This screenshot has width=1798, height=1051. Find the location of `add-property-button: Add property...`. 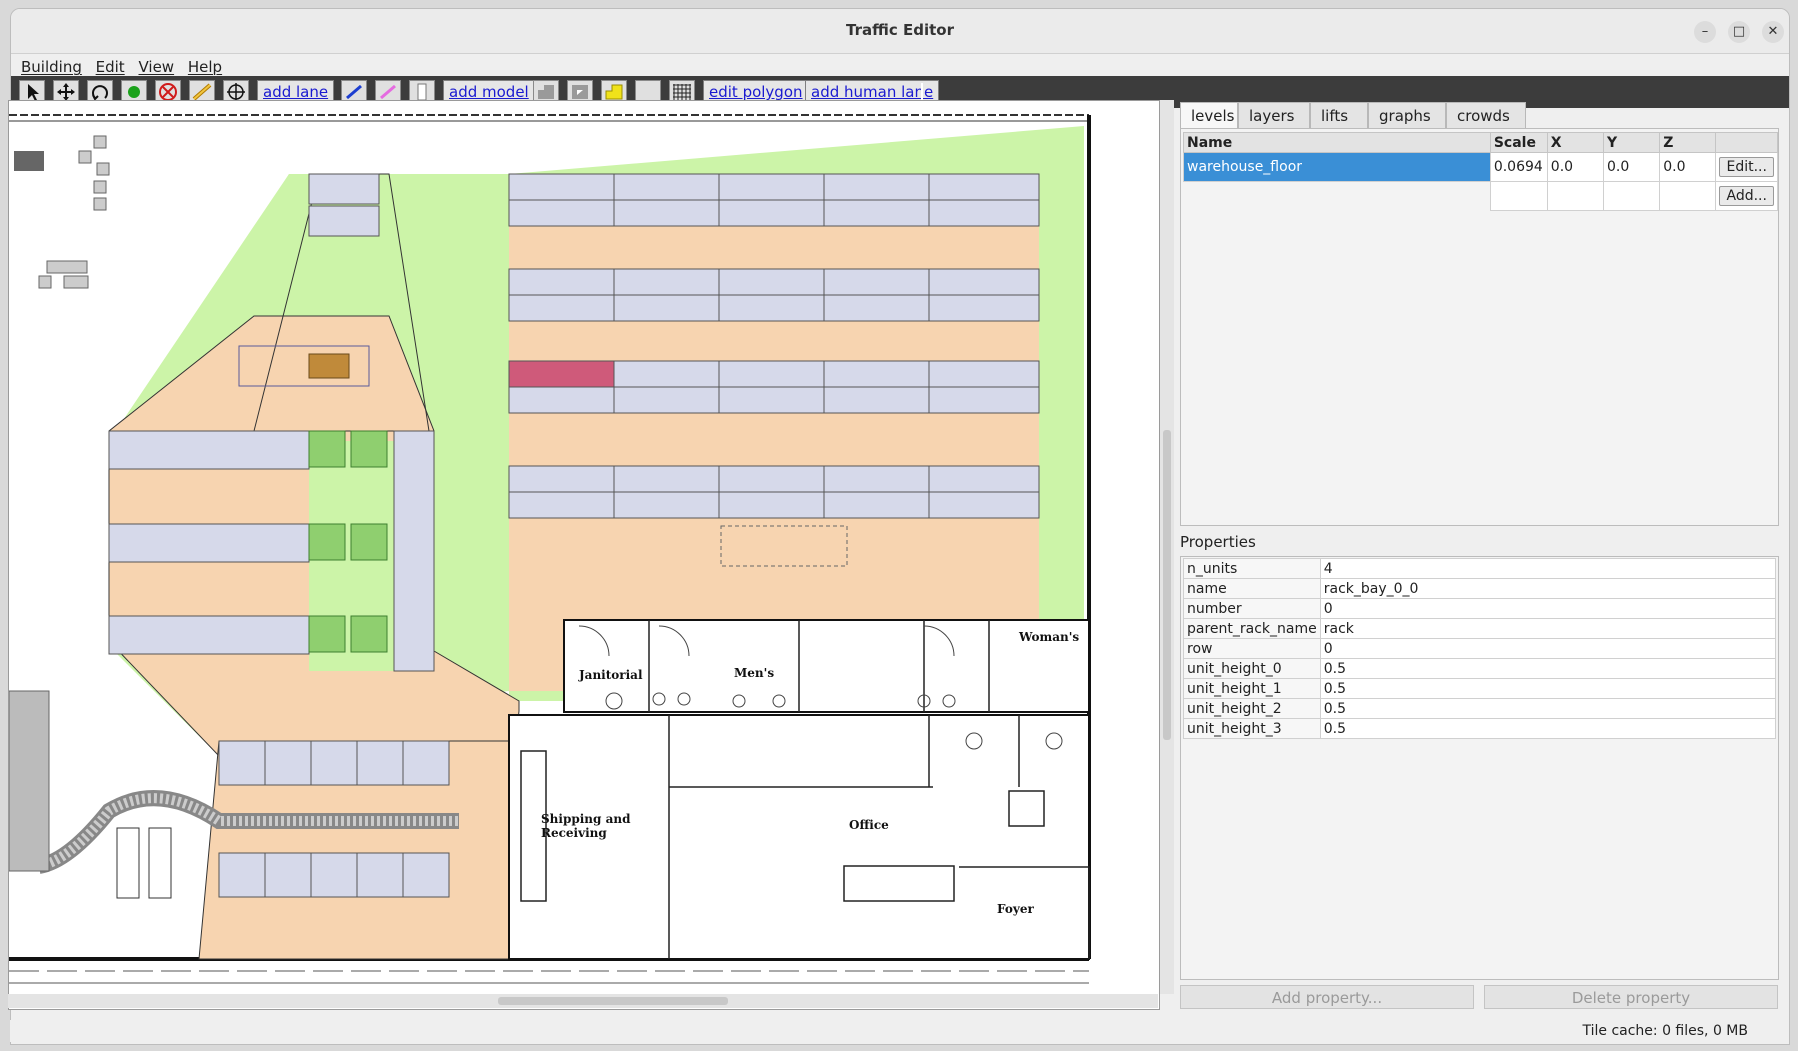

add-property-button: Add property... is located at coordinates (1327, 997).